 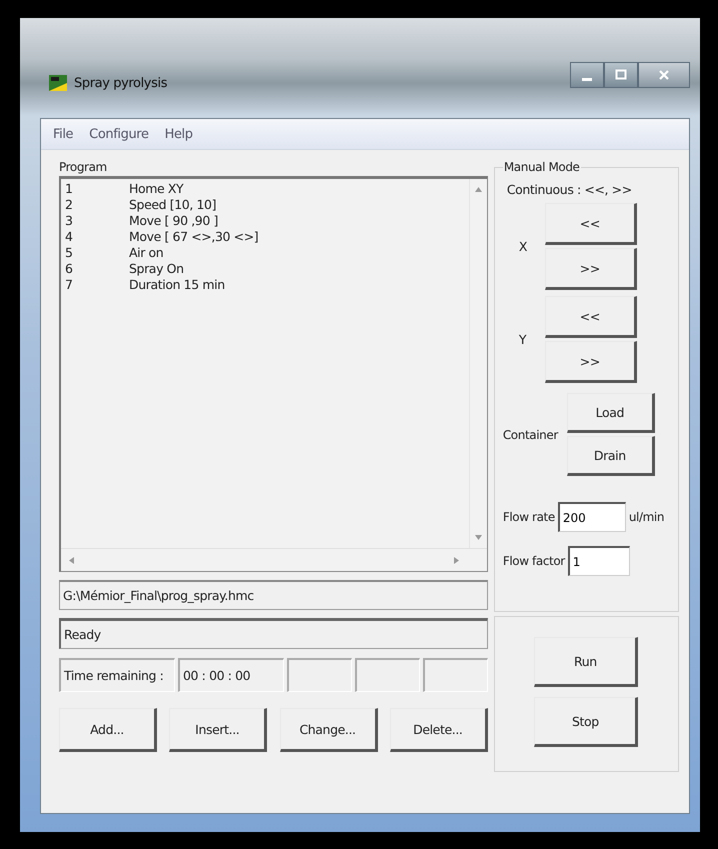 I want to click on maximize-button, so click(x=621, y=75).